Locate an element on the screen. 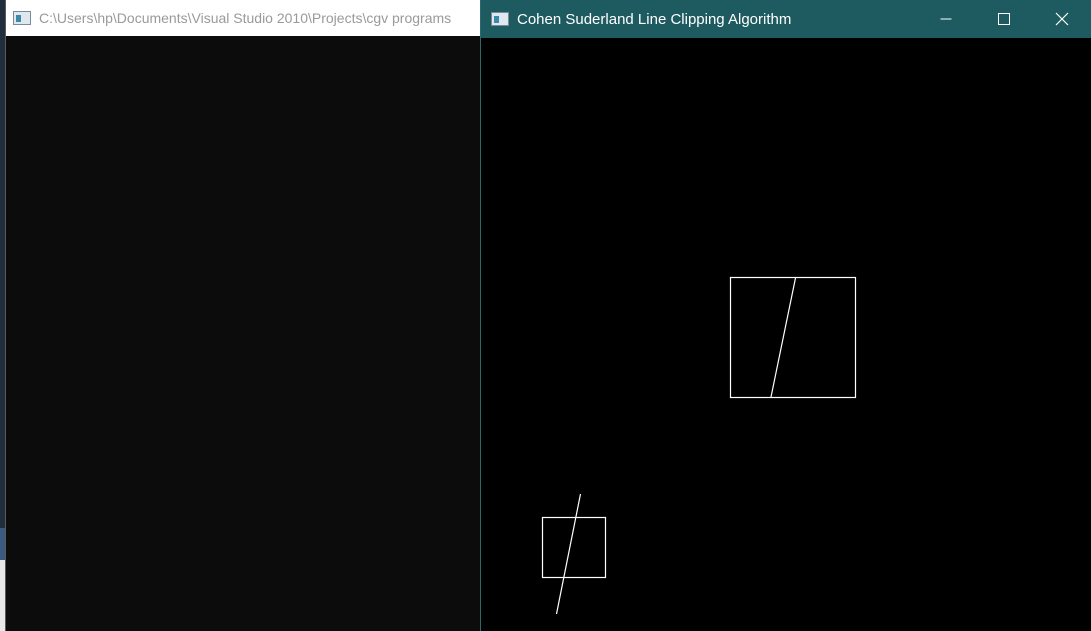 The width and height of the screenshot is (1091, 631). viewport-clipped-line is located at coordinates (783, 337).